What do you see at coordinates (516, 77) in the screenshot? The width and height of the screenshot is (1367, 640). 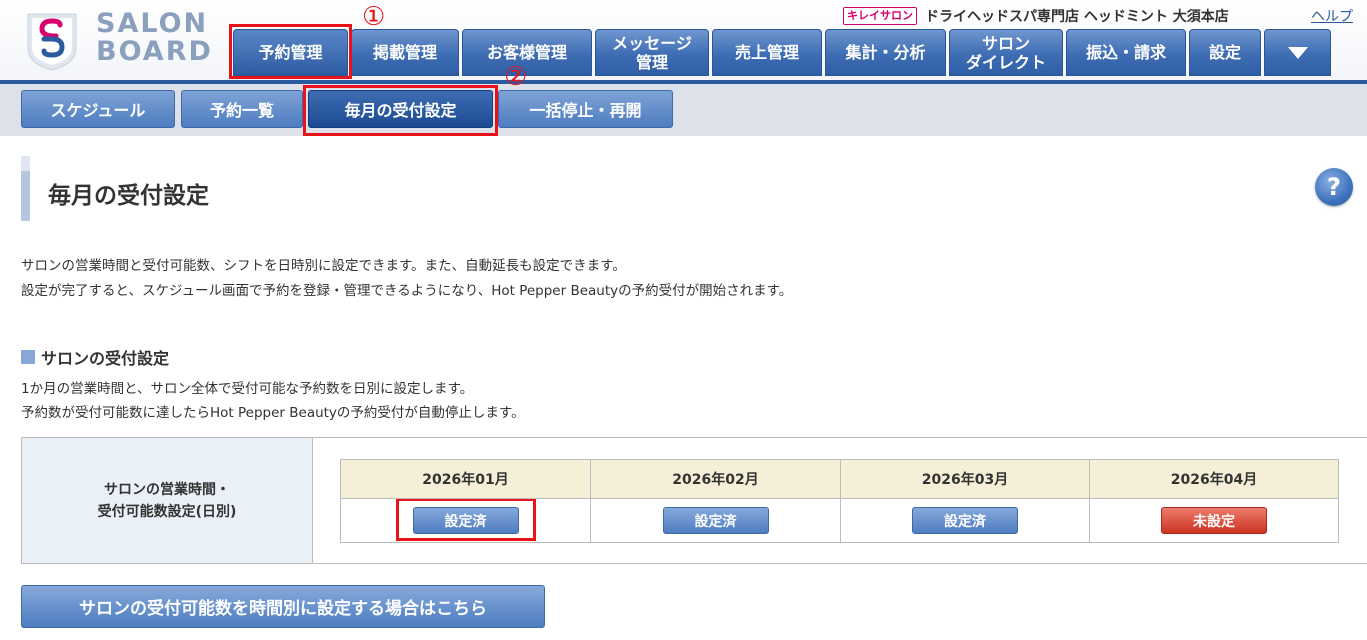 I see `annotation-number-2: ②` at bounding box center [516, 77].